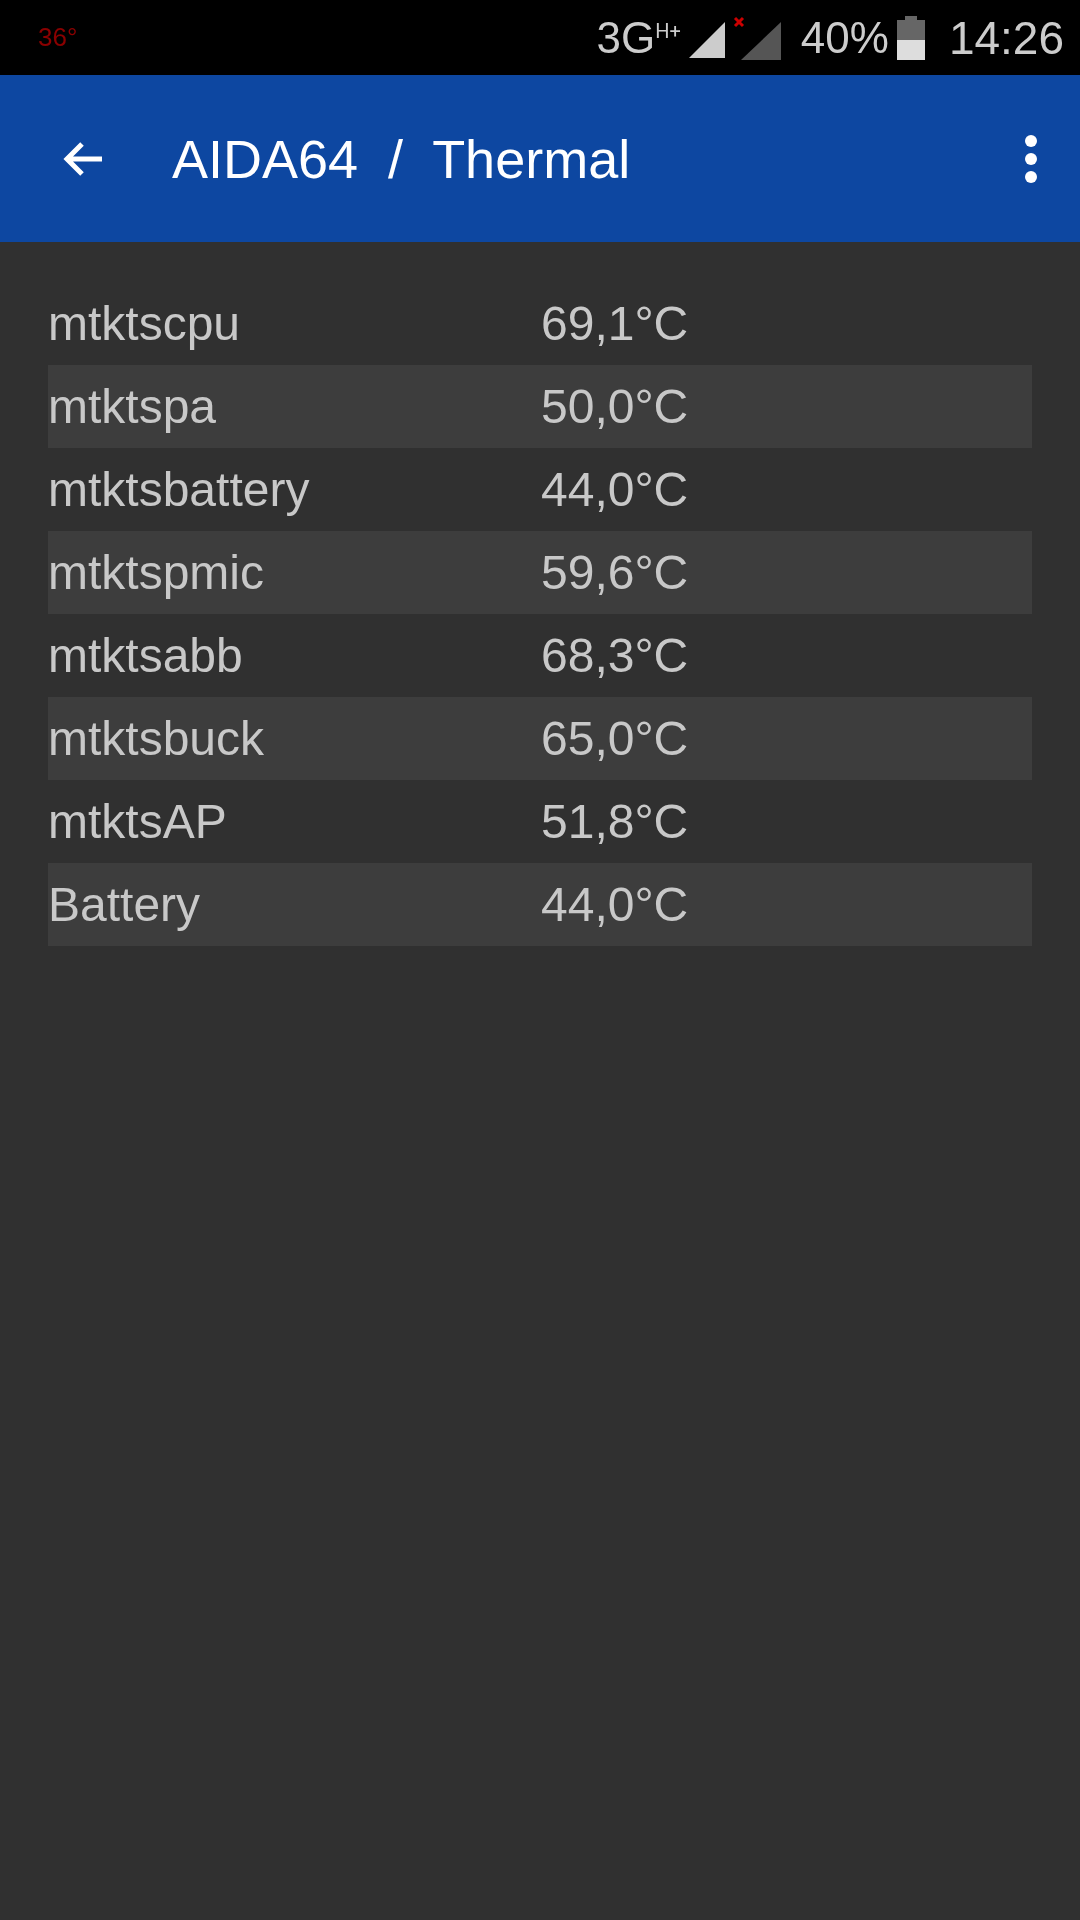 This screenshot has height=1920, width=1080. Describe the element at coordinates (138, 821) in the screenshot. I see `sensor-name: mtktsAP` at that location.